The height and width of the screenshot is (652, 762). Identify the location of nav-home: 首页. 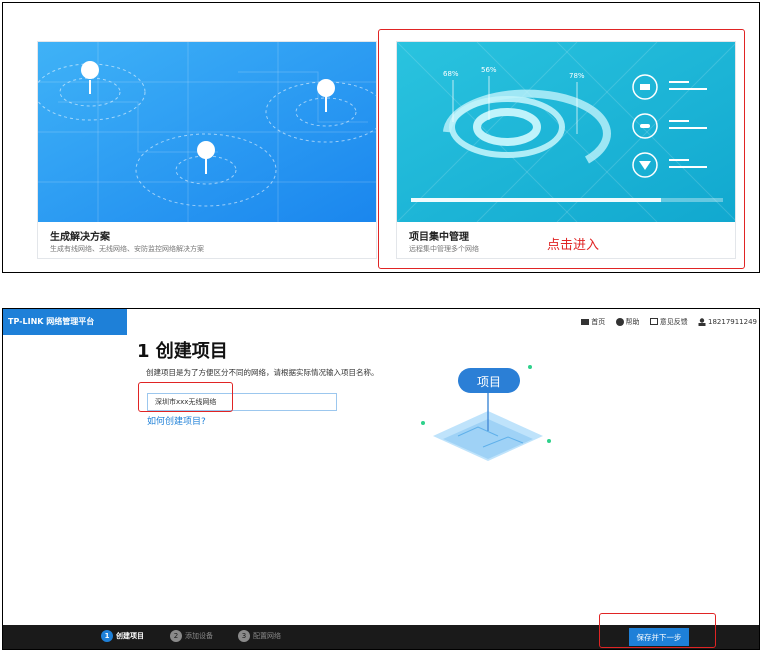
(593, 322).